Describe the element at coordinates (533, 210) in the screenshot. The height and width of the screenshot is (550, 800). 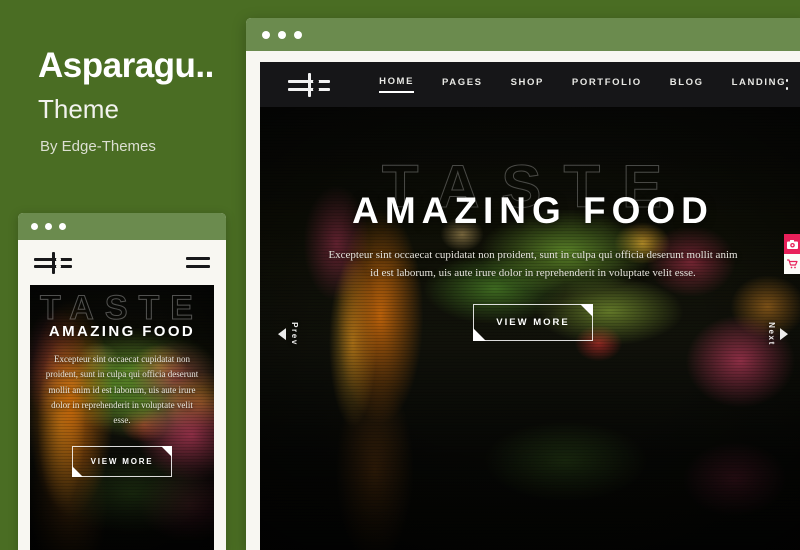
I see `hero-title: AMAZING FOOD` at that location.